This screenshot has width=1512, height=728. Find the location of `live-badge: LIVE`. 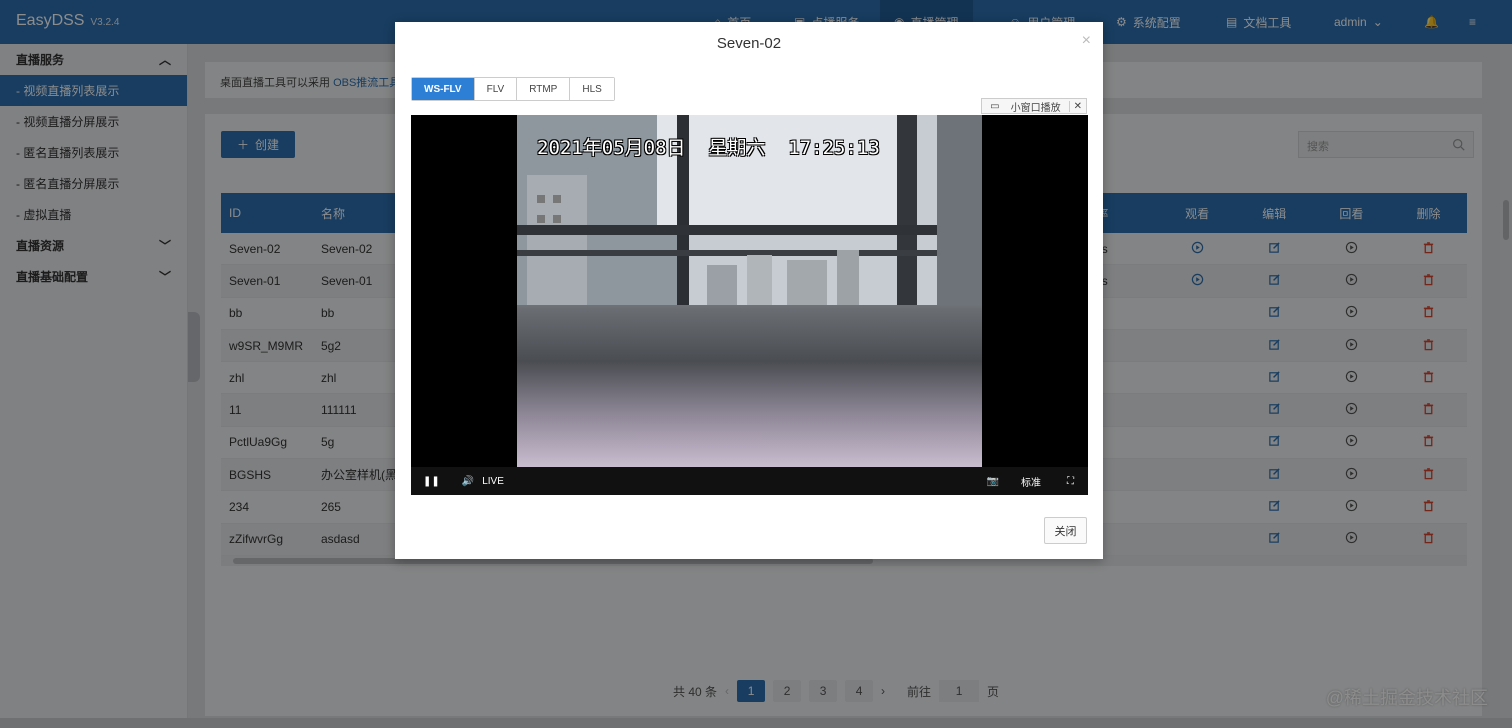

live-badge: LIVE is located at coordinates (493, 481).